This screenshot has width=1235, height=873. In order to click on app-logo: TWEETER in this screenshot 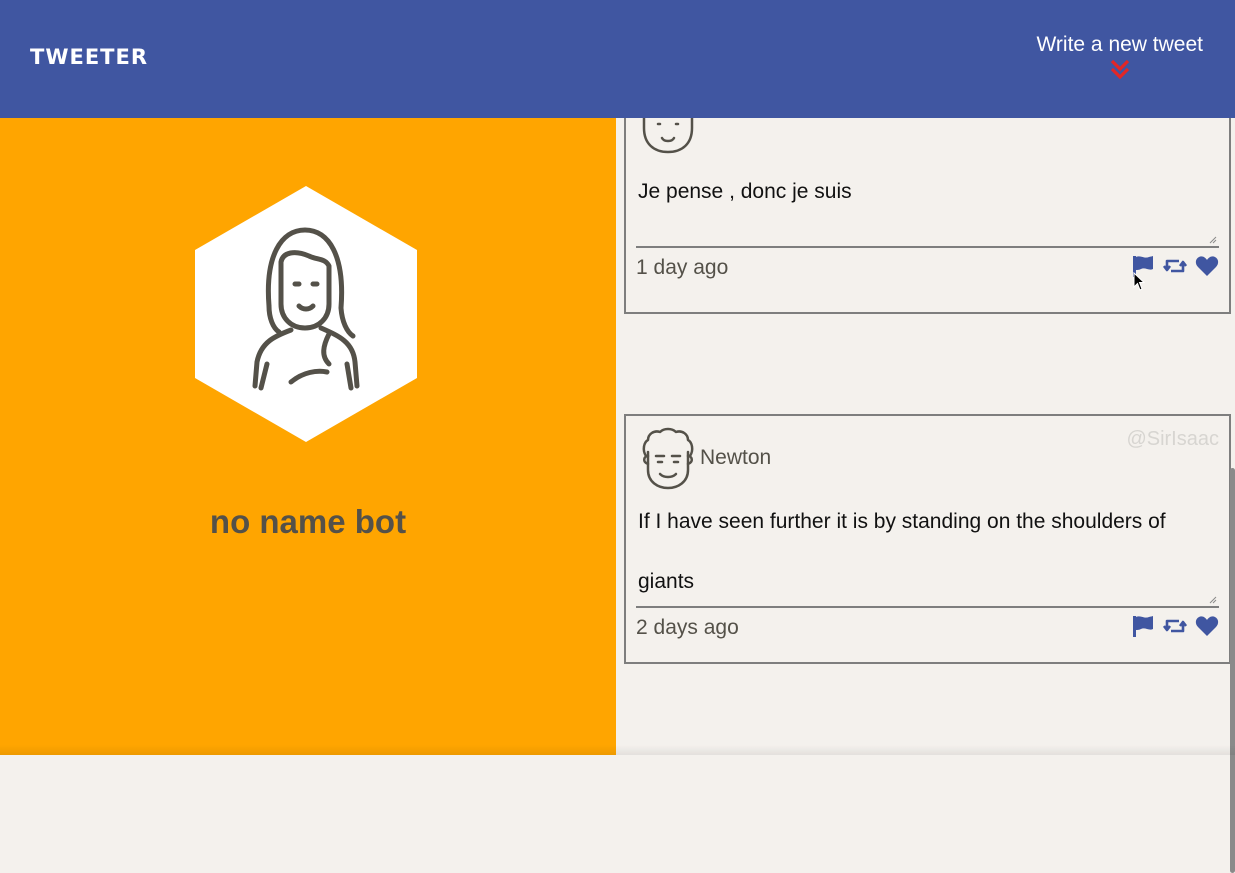, I will do `click(89, 57)`.